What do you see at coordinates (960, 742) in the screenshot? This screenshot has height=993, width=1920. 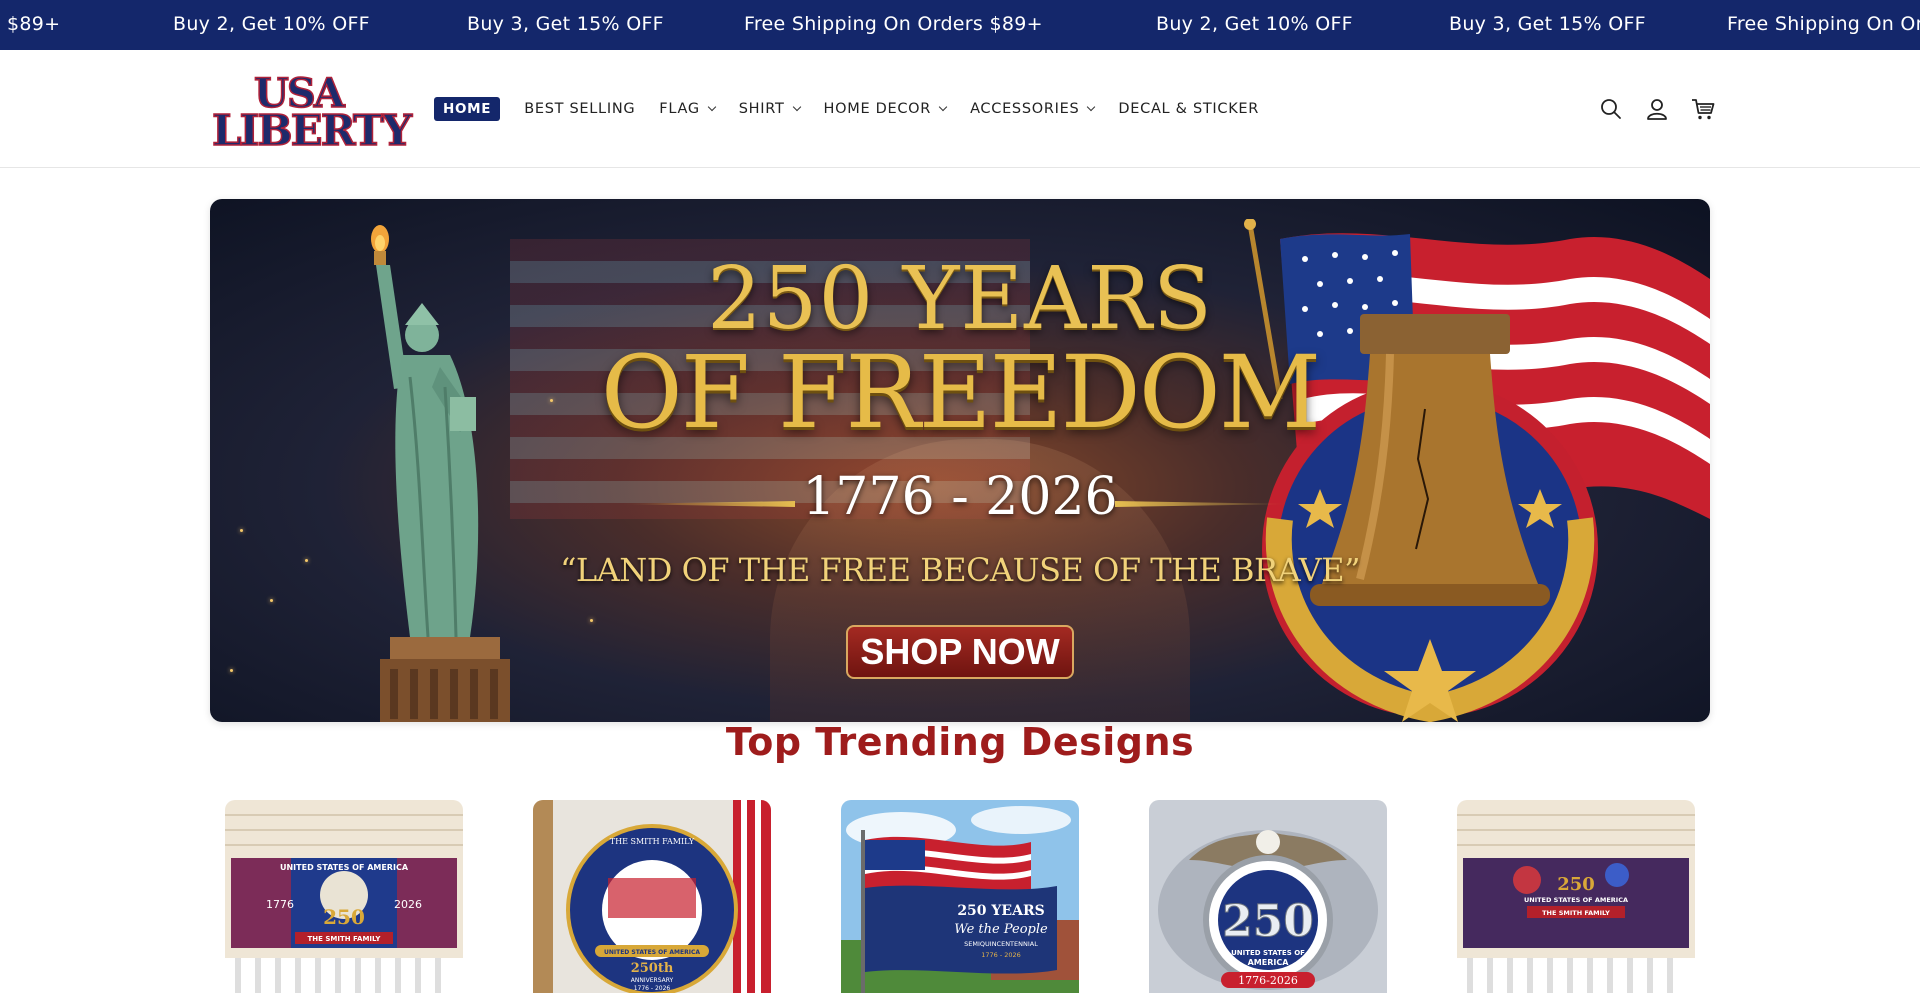 I see `section-title: Top Trending Designs` at bounding box center [960, 742].